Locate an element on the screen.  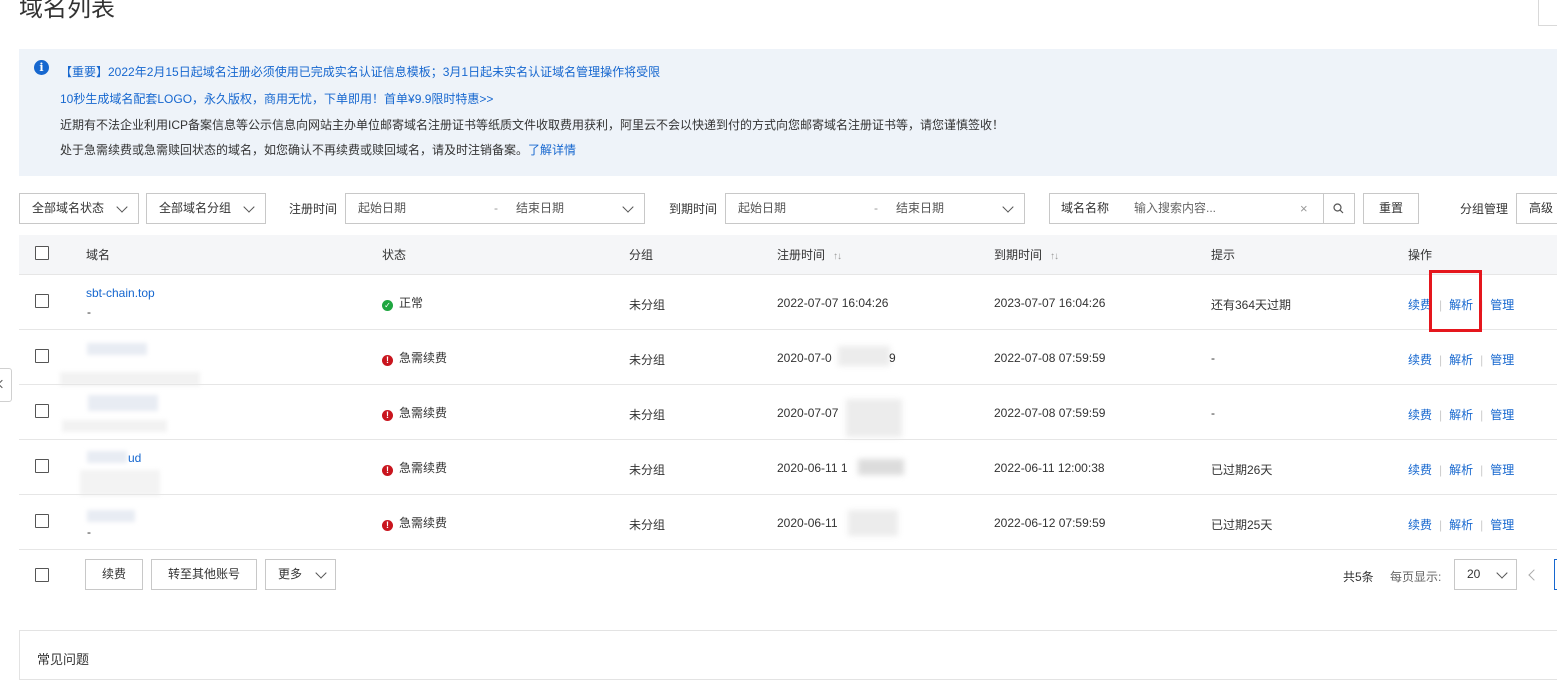
bulk-renew-button: 续费 is located at coordinates (114, 574).